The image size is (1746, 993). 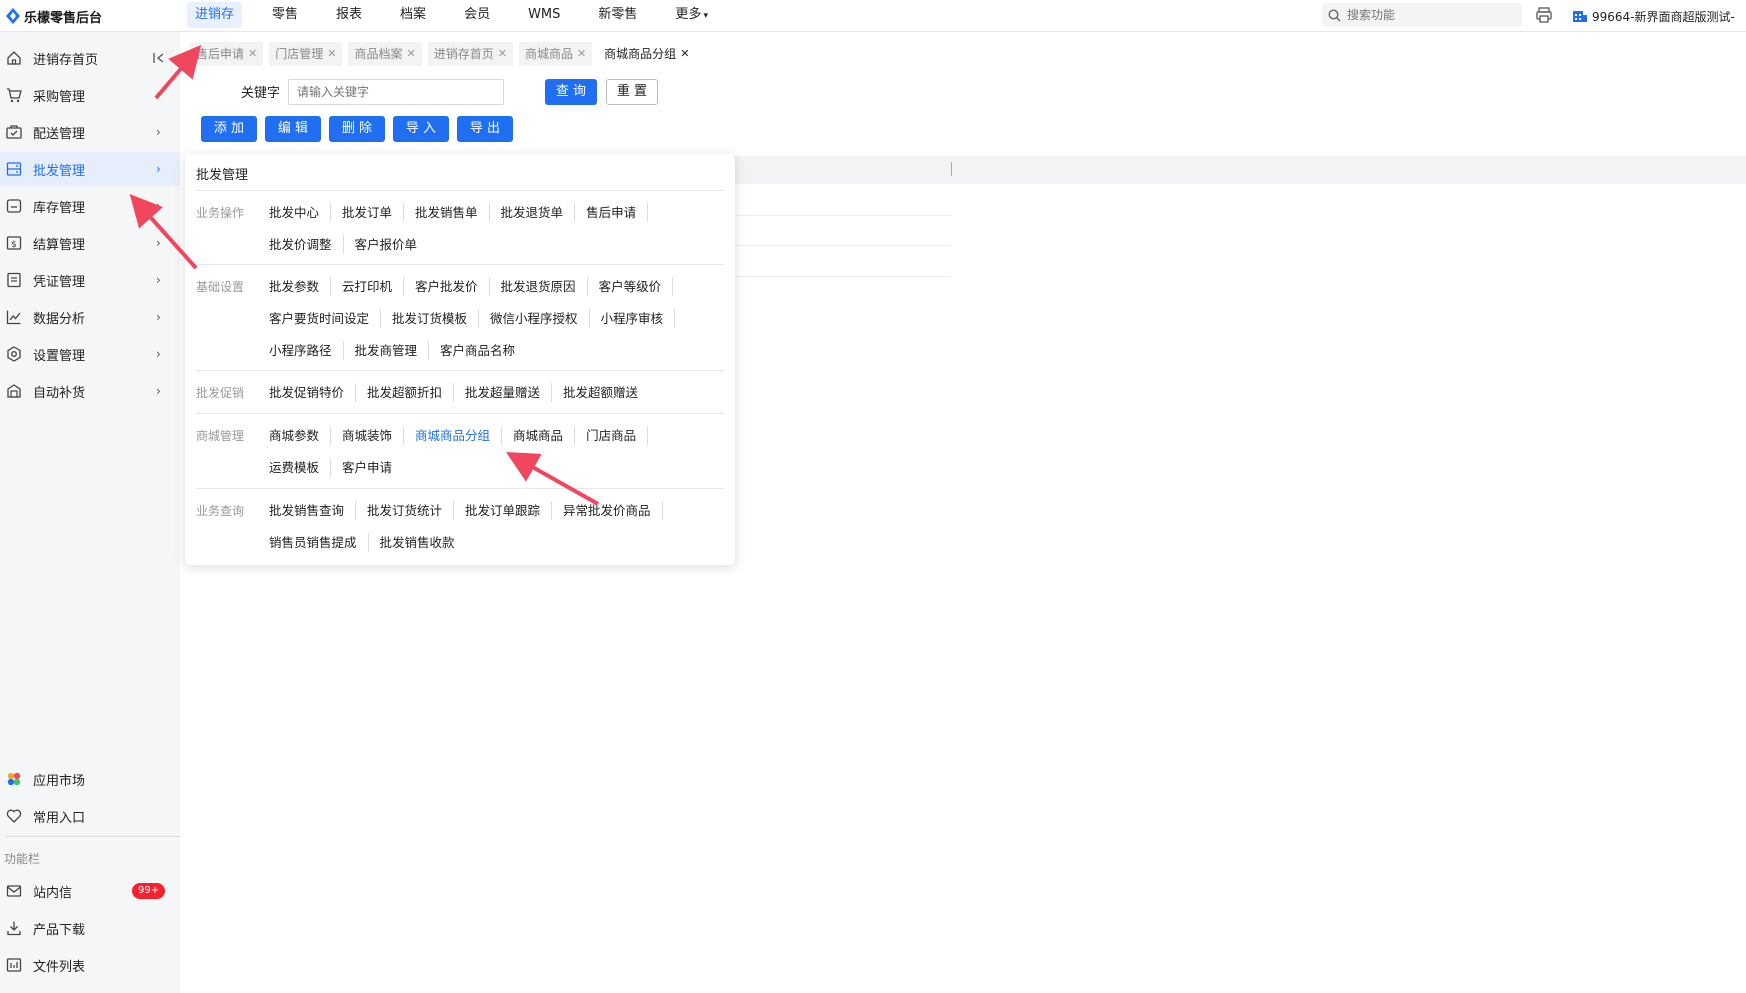 What do you see at coordinates (483, 350) in the screenshot?
I see `menu-link-customer-product-name: 客户商品名称` at bounding box center [483, 350].